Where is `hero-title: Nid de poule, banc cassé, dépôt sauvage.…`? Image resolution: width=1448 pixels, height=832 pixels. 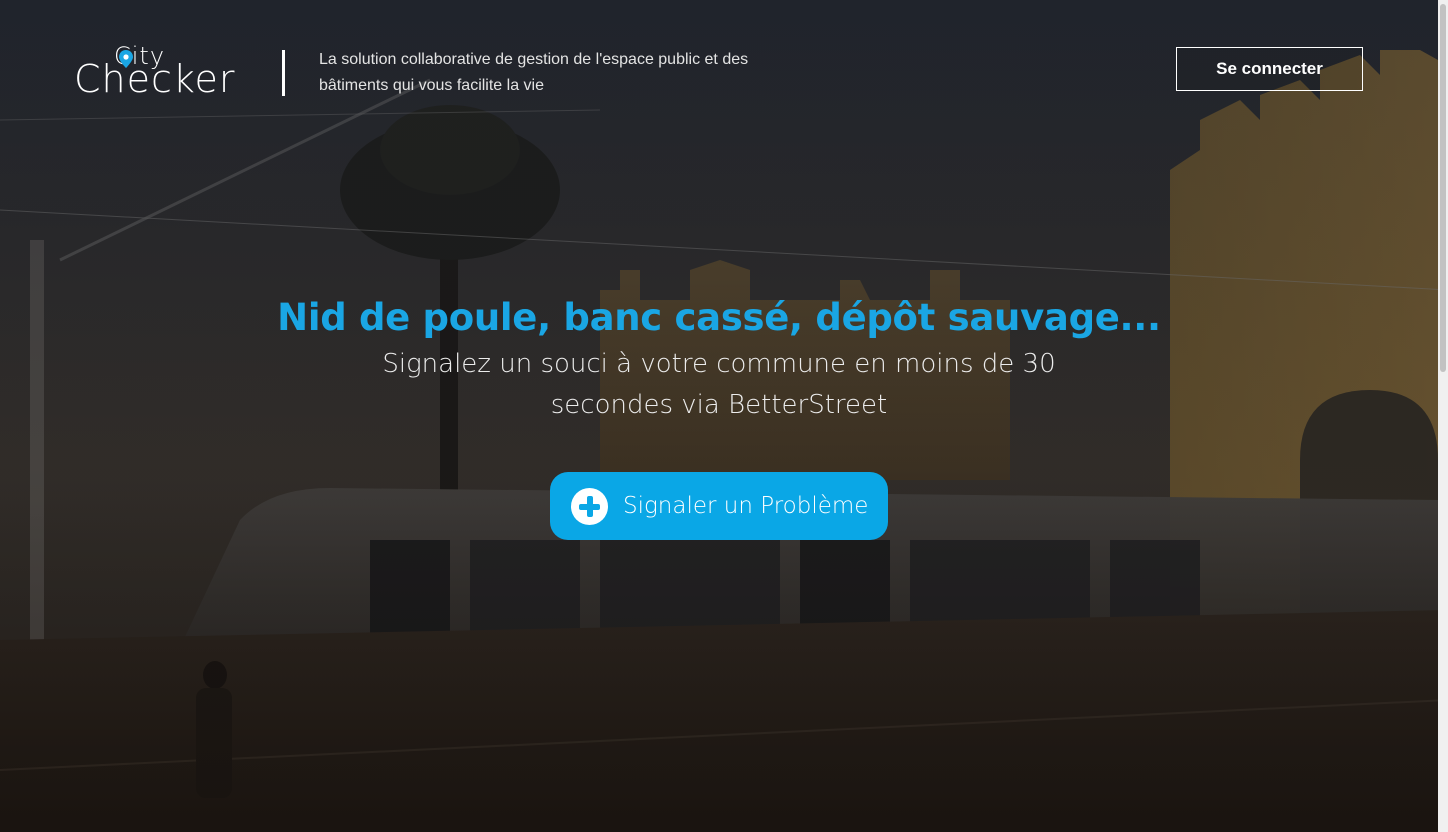
hero-title: Nid de poule, banc cassé, dépôt sauvage.… is located at coordinates (719, 317).